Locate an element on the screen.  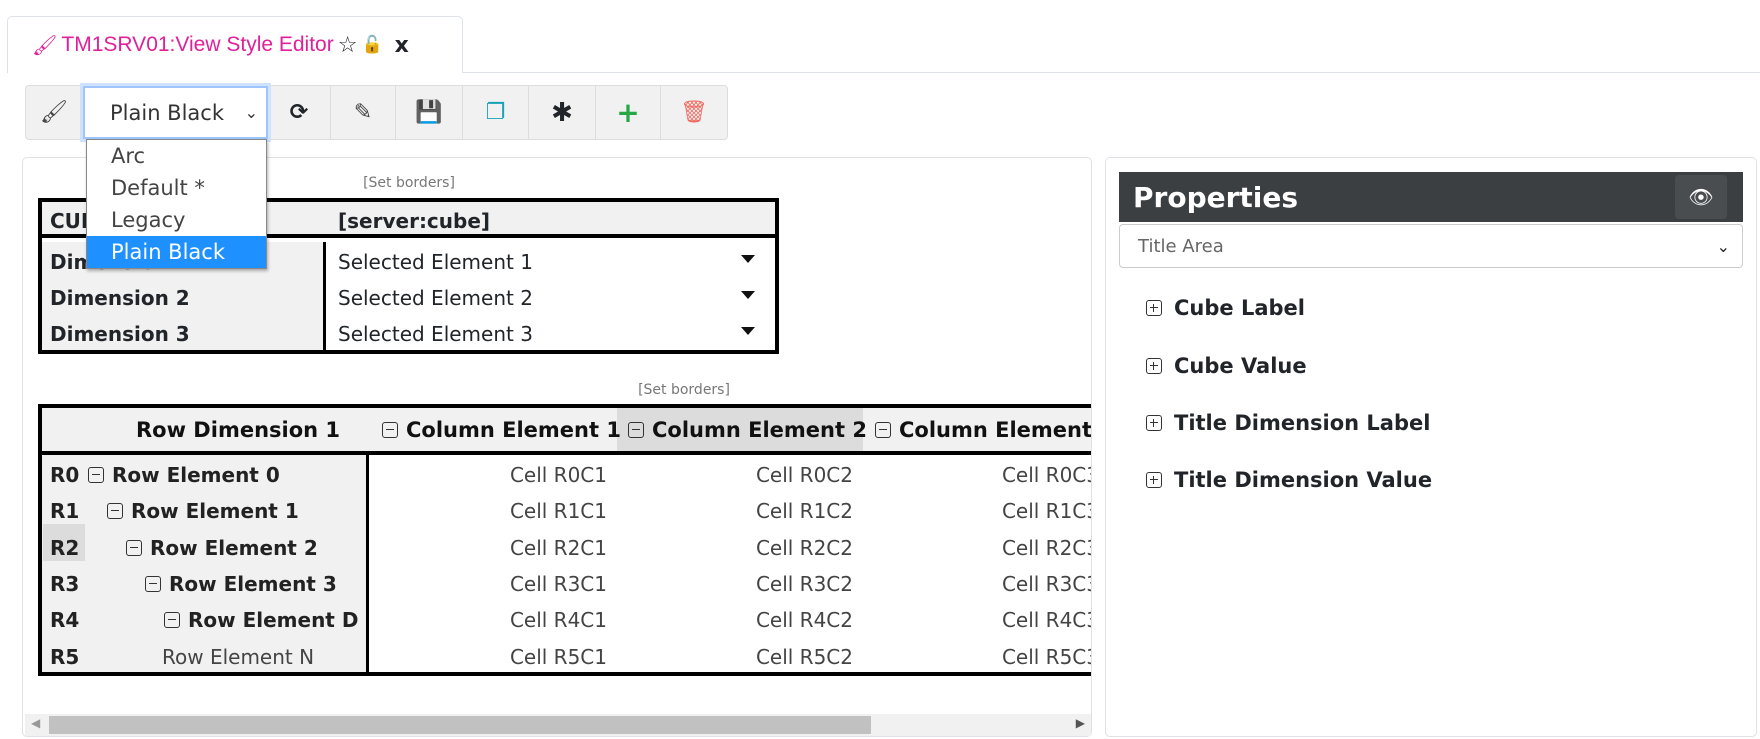
chevron-down-icon: ⌄ is located at coordinates (251, 112).